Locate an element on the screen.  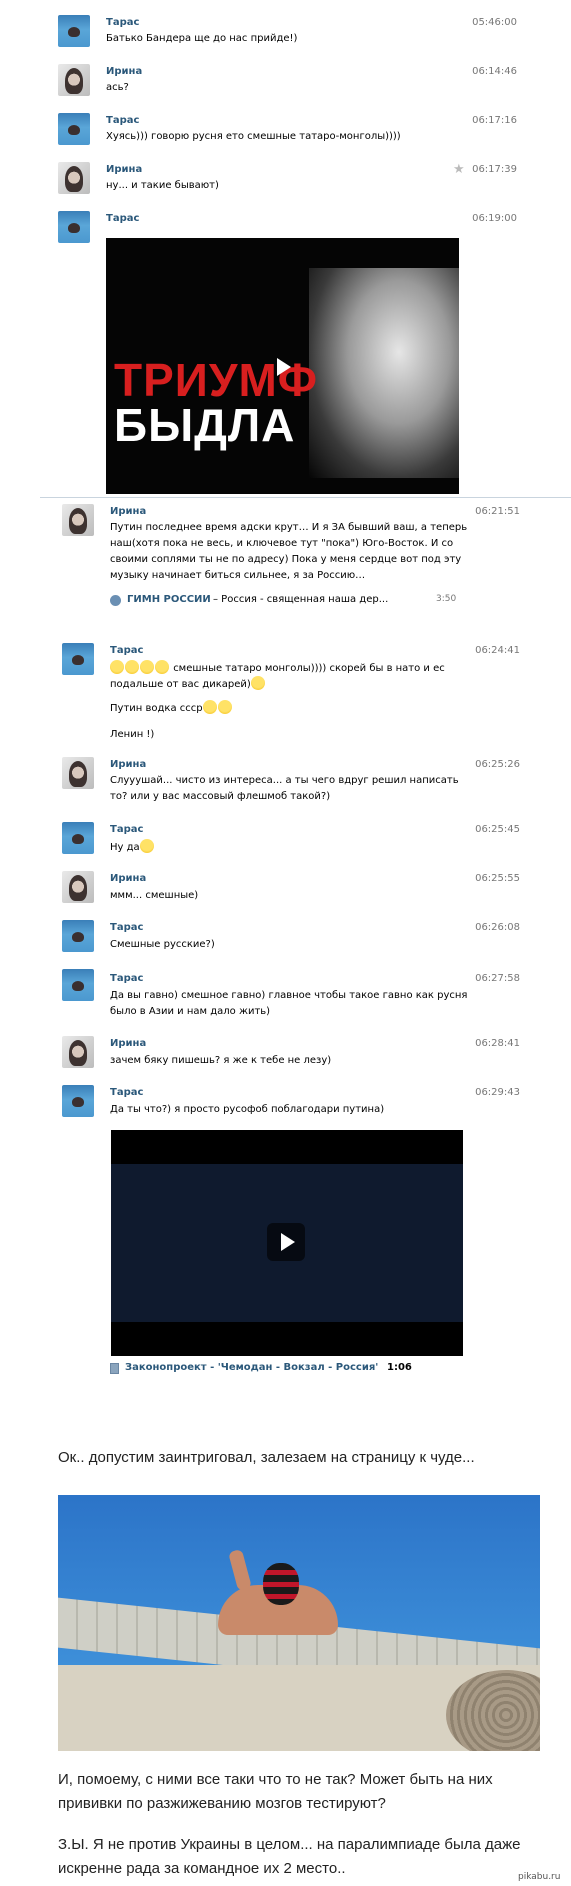
video-title-line2: БЫДЛА is located at coordinates (205, 425).